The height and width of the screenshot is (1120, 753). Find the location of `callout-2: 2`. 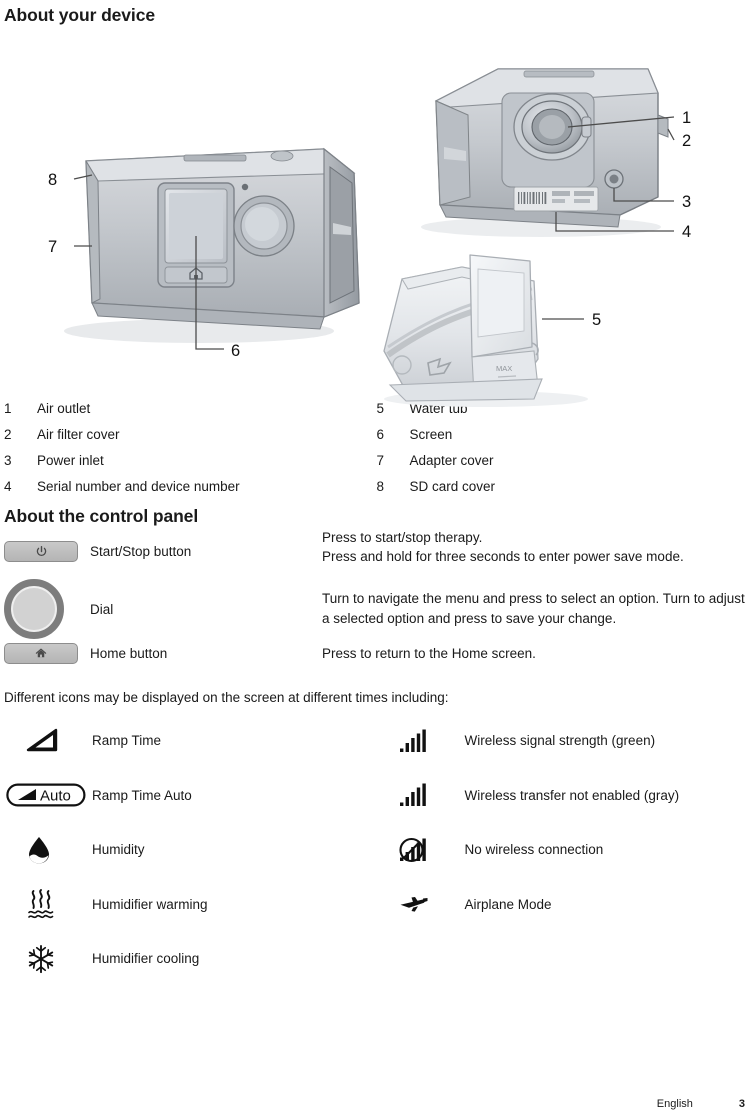

callout-2: 2 is located at coordinates (686, 141).